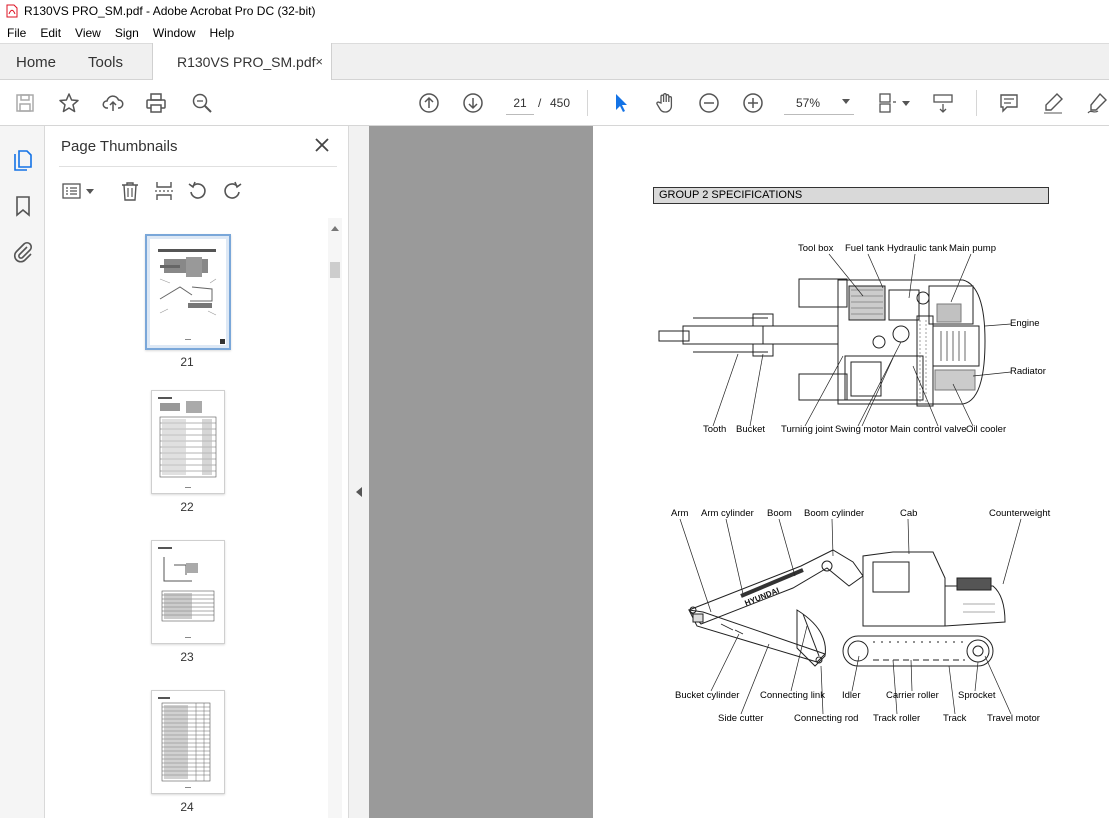 The width and height of the screenshot is (1109, 818). I want to click on label-carrier-roller: Carrier roller, so click(912, 695).